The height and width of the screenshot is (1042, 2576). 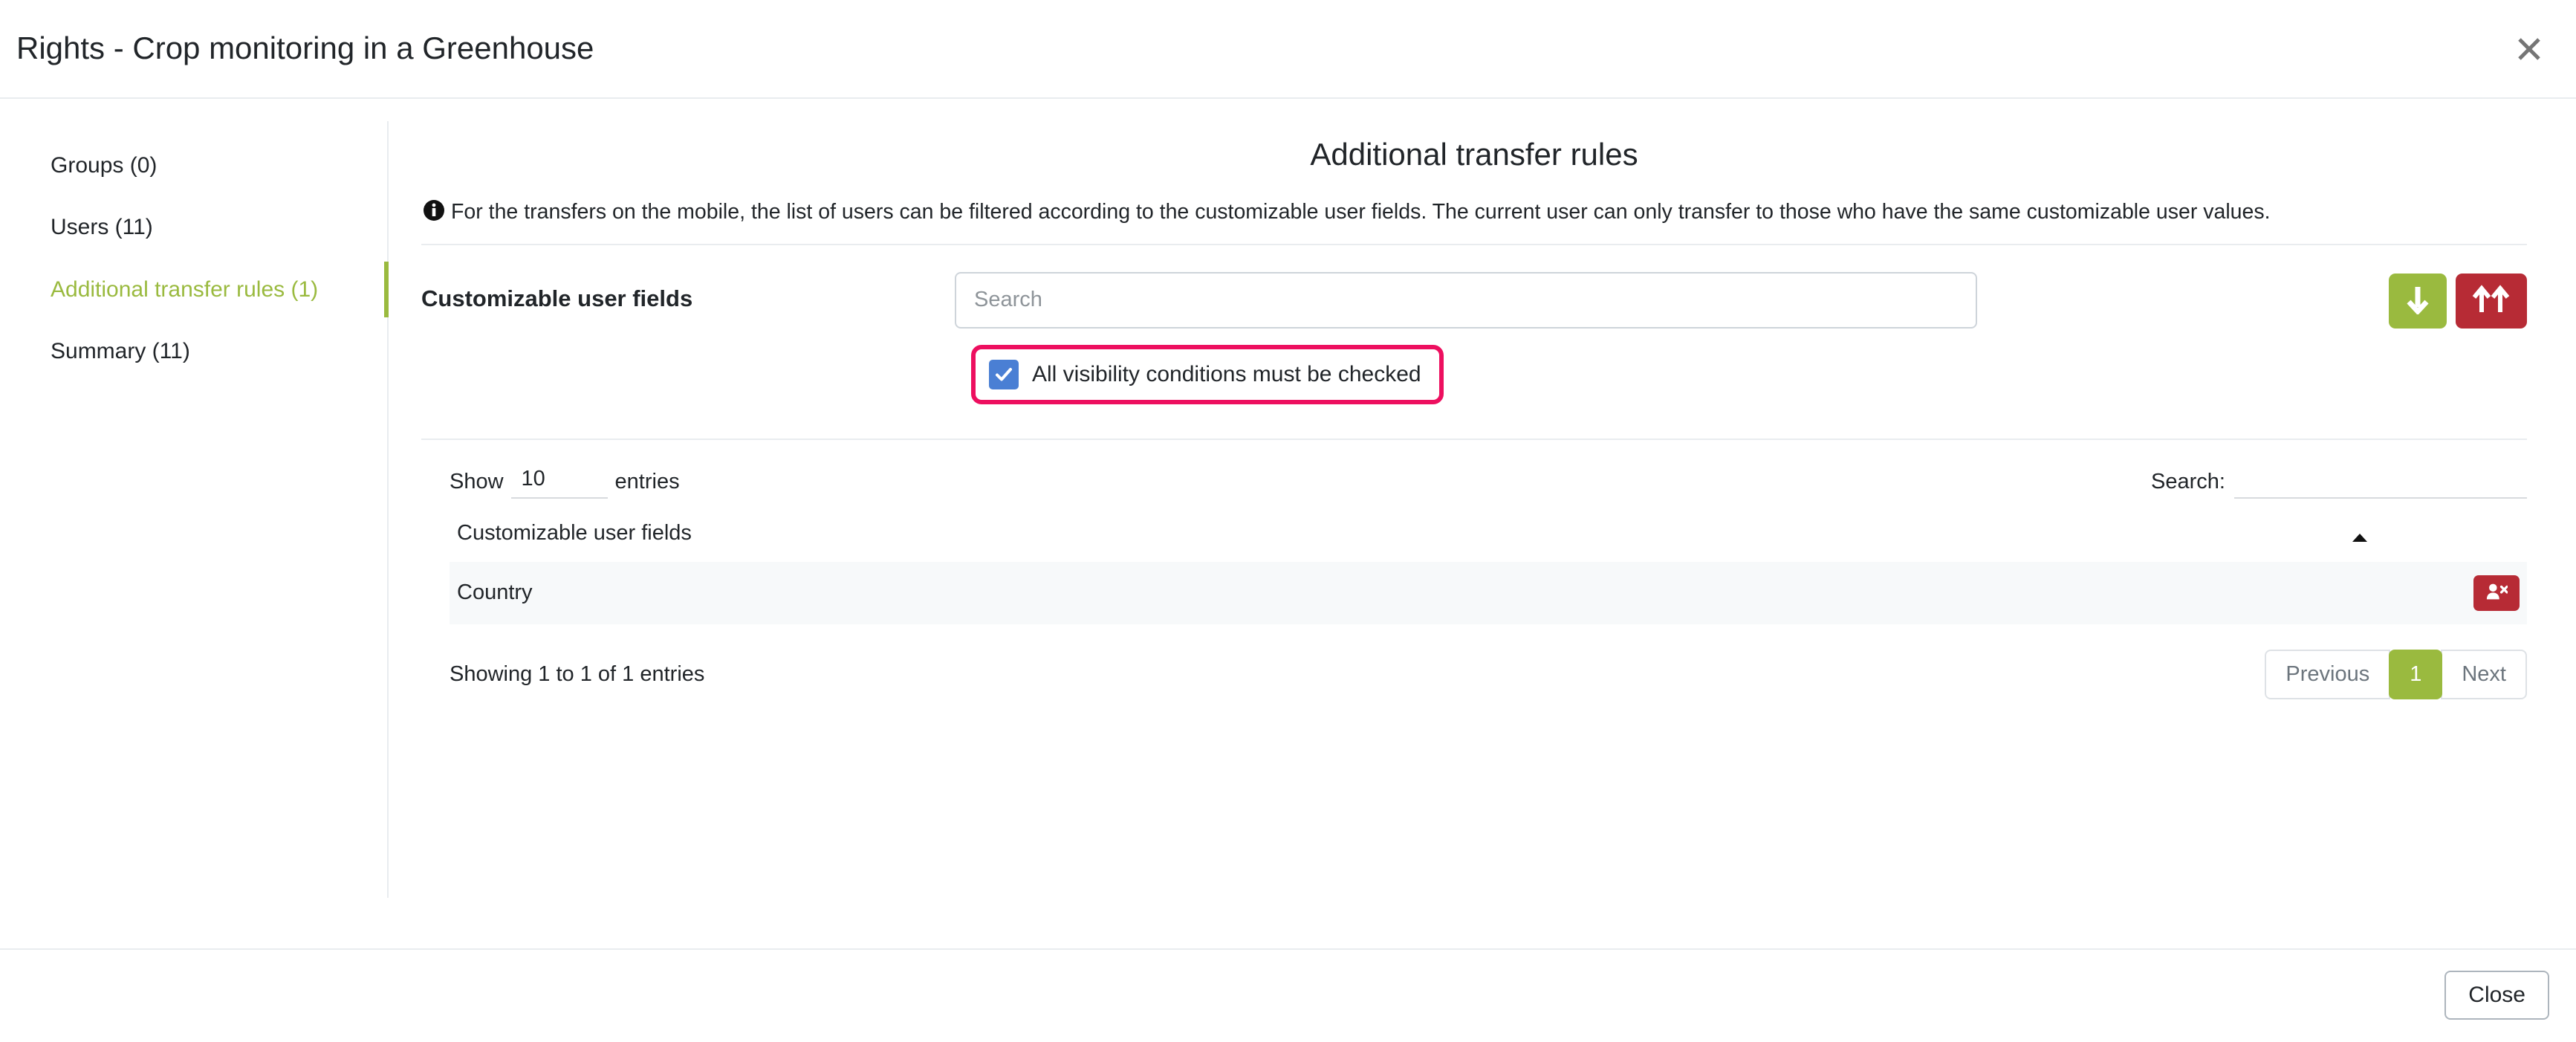 What do you see at coordinates (102, 227) in the screenshot?
I see `sidebar-item-label: Users (11)` at bounding box center [102, 227].